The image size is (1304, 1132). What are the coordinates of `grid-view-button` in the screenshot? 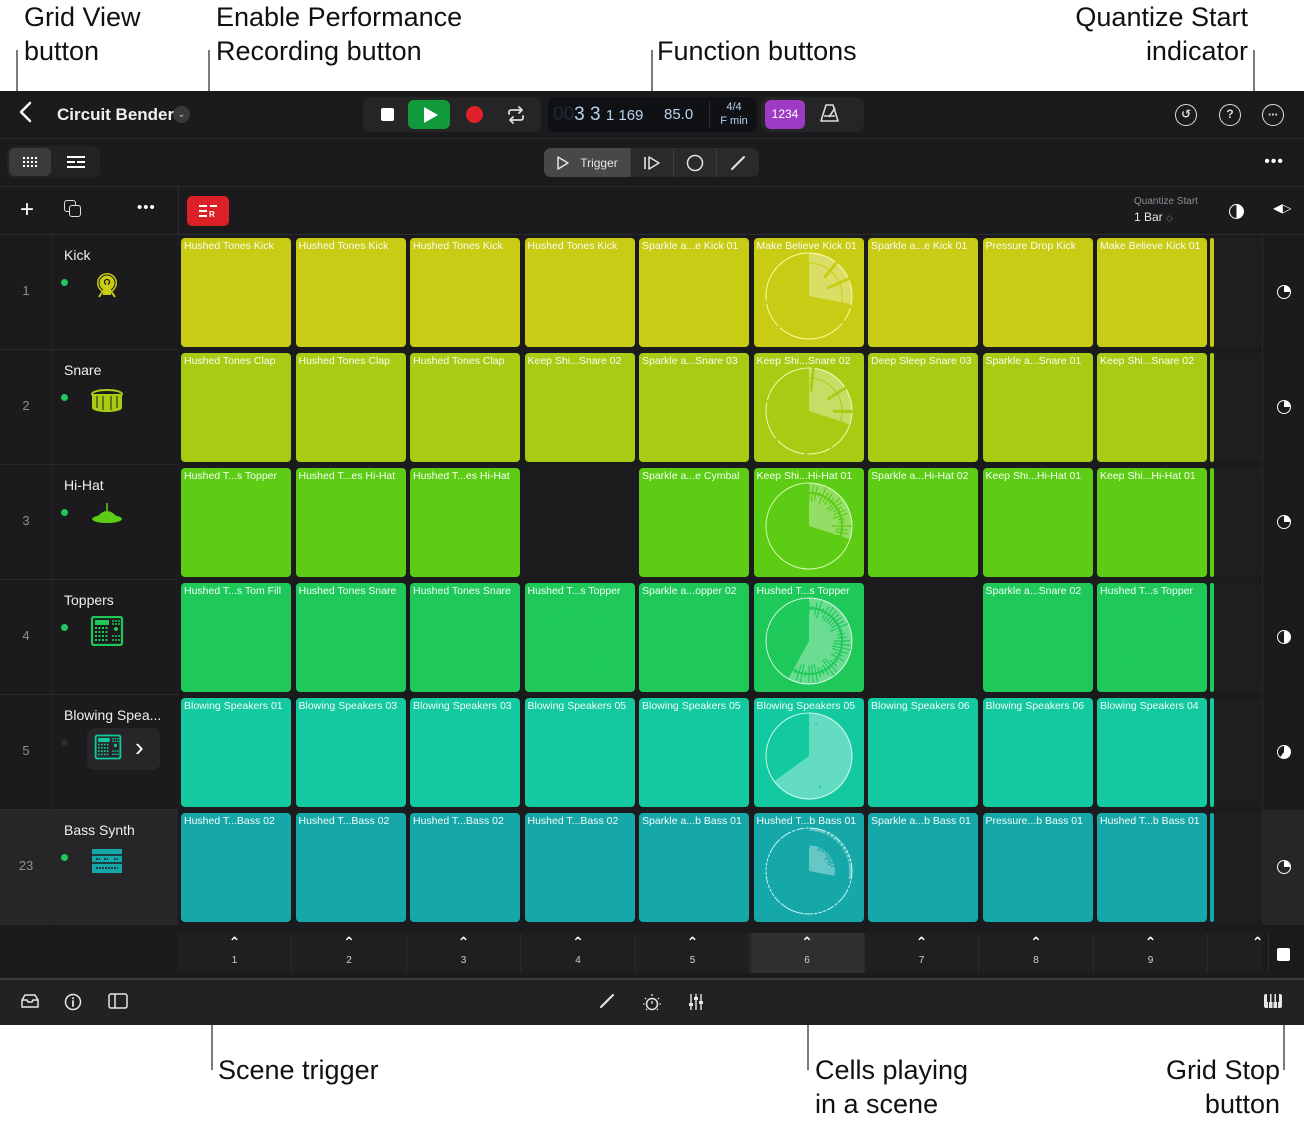 It's located at (30, 162).